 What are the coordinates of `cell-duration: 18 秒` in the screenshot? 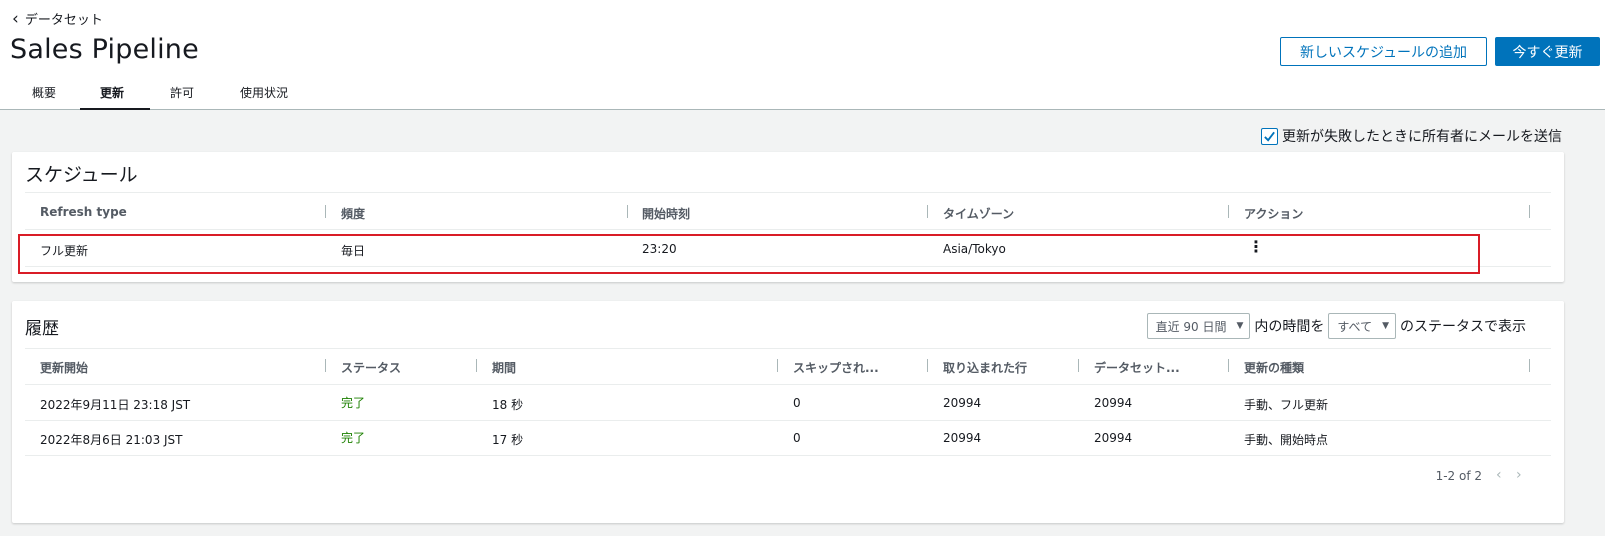 It's located at (508, 405).